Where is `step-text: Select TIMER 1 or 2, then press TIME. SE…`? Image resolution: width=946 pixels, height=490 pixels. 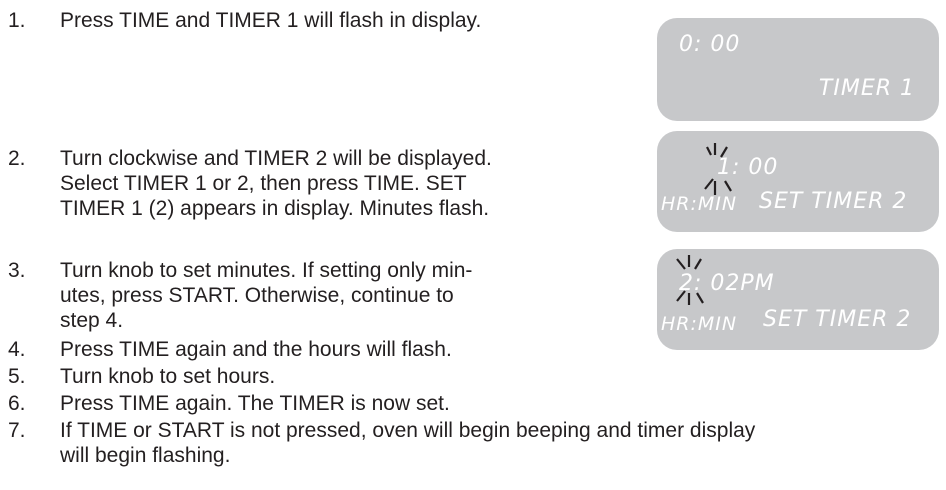 step-text: Select TIMER 1 or 2, then press TIME. SE… is located at coordinates (263, 183).